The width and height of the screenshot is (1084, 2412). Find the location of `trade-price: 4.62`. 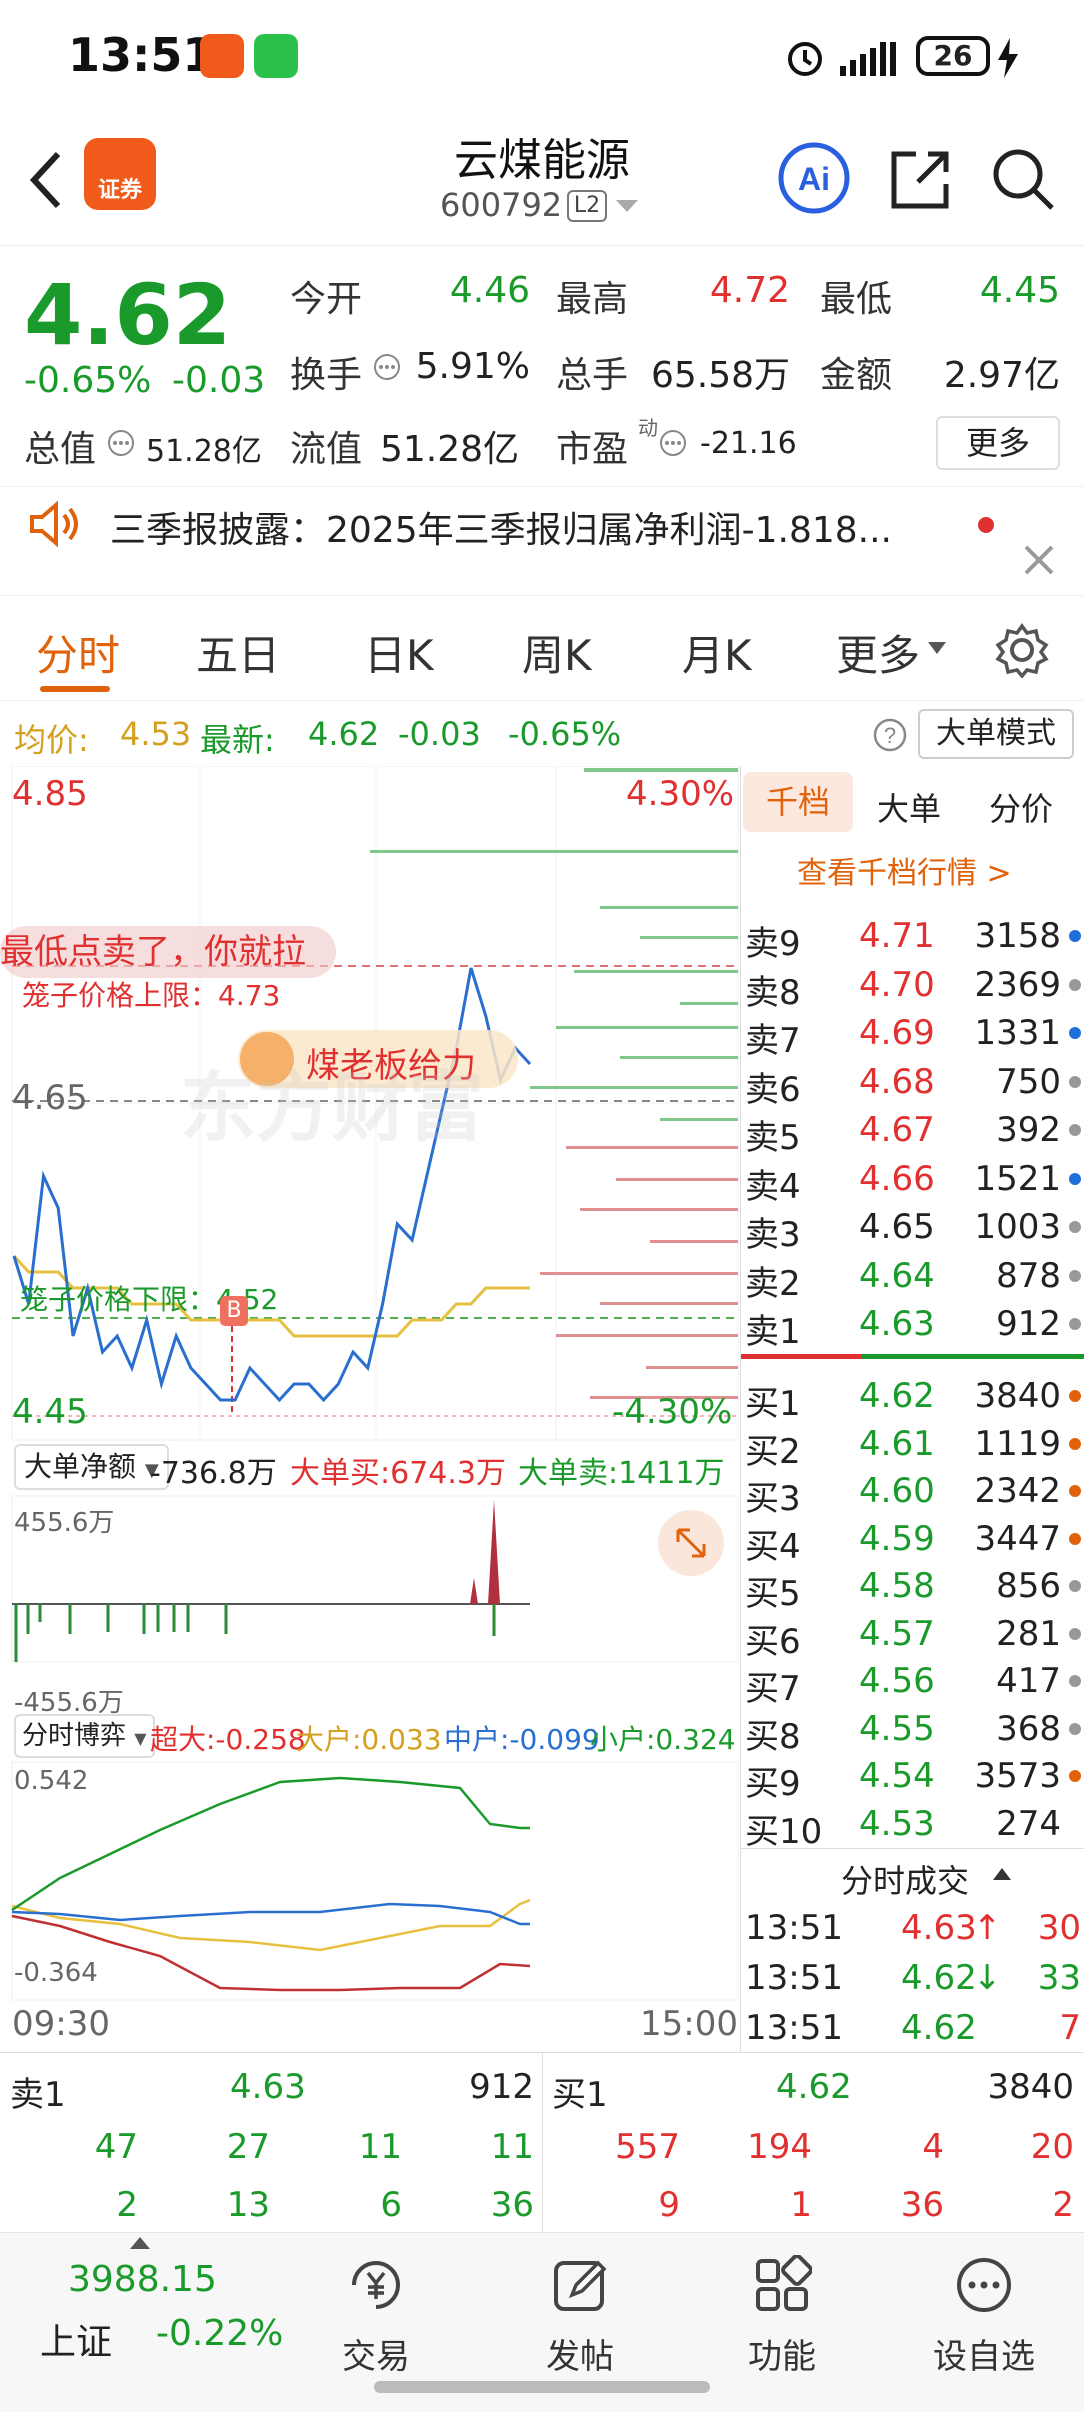

trade-price: 4.62 is located at coordinates (939, 1978).